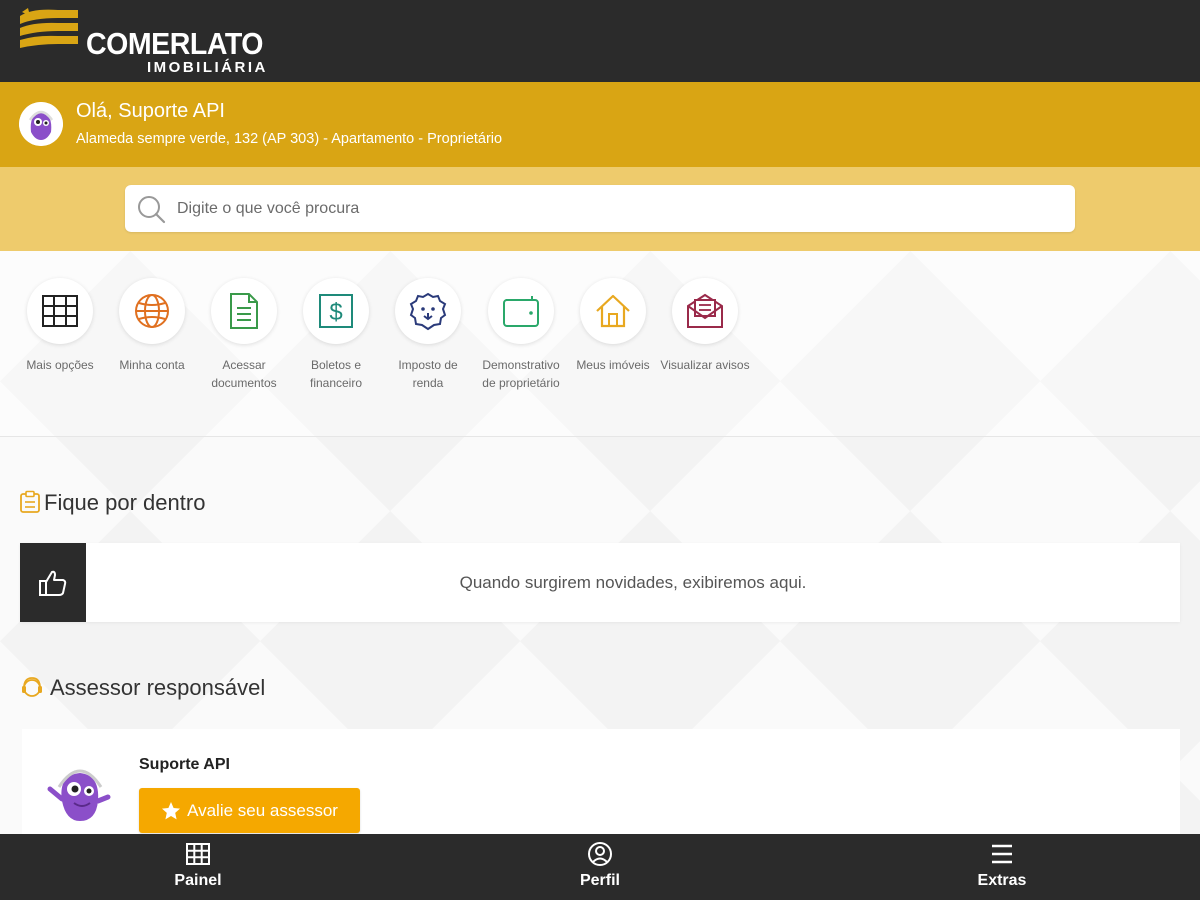 The width and height of the screenshot is (1200, 900). I want to click on shortcut-mais-opcoes: Mais opções, so click(60, 326).